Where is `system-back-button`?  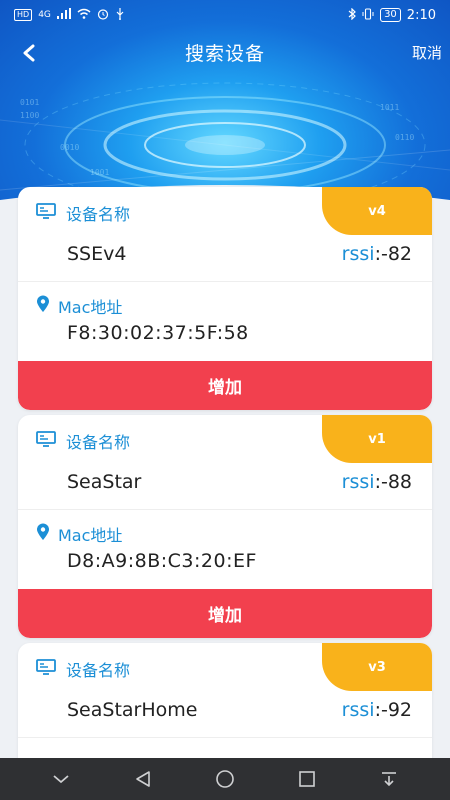
system-back-button is located at coordinates (143, 779).